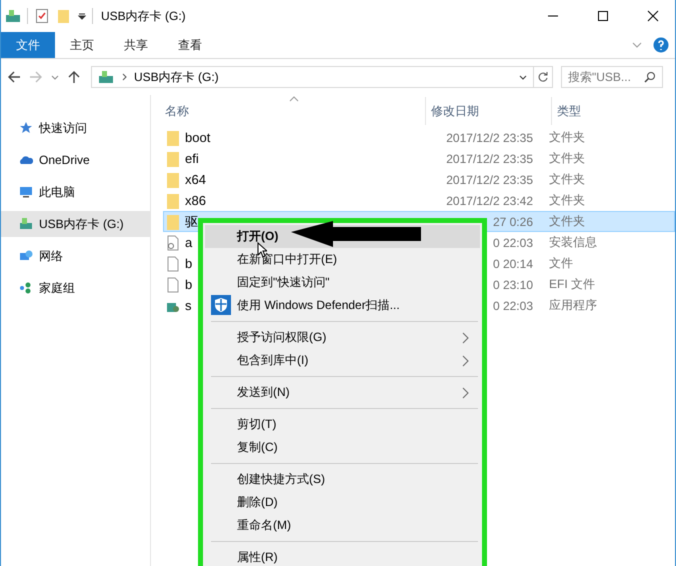 Image resolution: width=676 pixels, height=566 pixels. What do you see at coordinates (143, 16) in the screenshot?
I see `window-title: USB内存卡 (G:)` at bounding box center [143, 16].